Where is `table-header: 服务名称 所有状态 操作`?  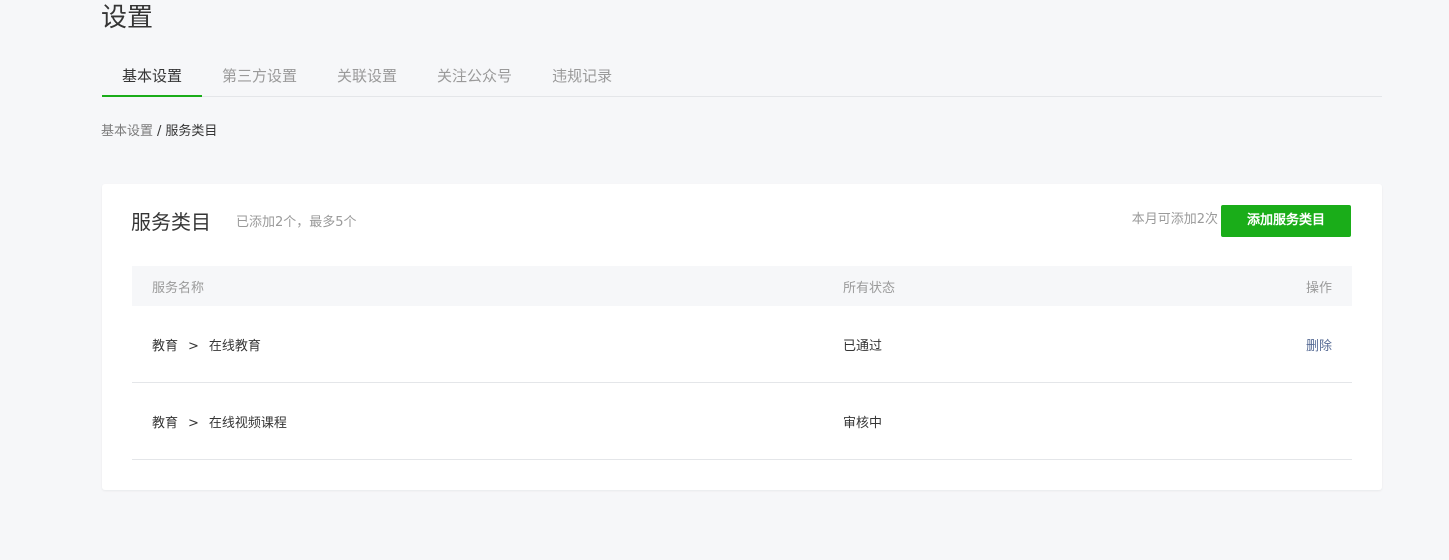
table-header: 服务名称 所有状态 操作 is located at coordinates (742, 286).